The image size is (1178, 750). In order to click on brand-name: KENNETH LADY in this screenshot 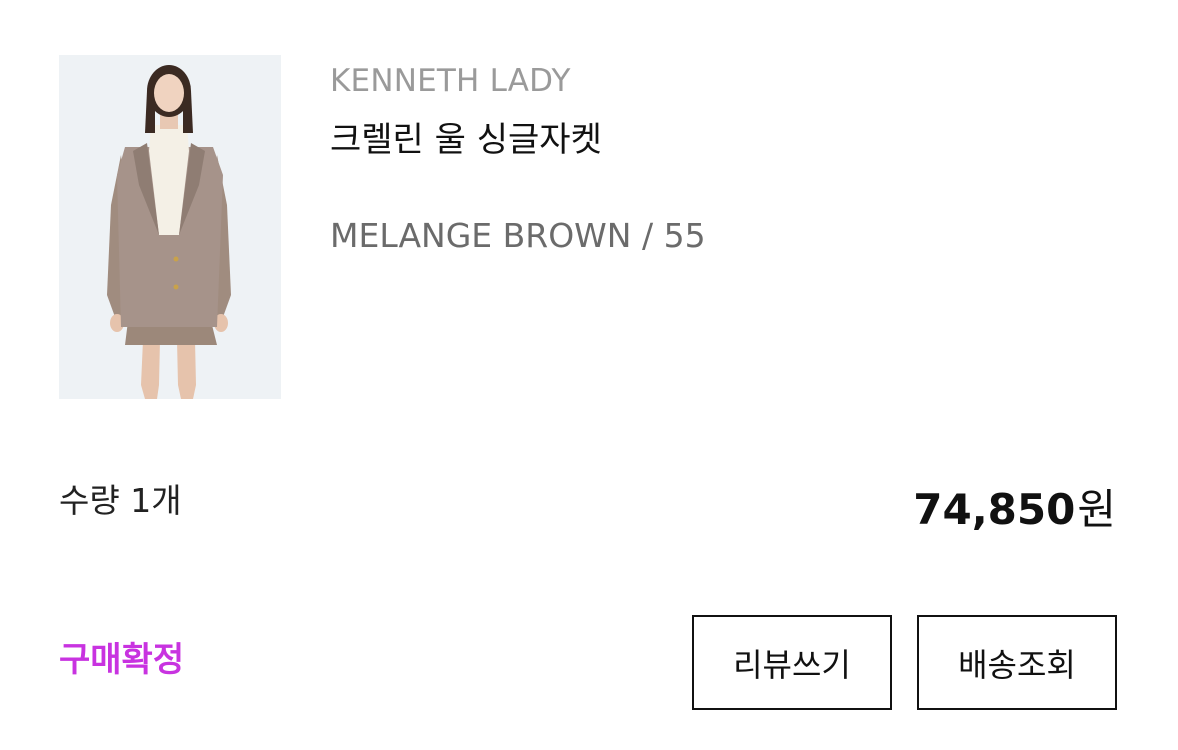, I will do `click(450, 81)`.